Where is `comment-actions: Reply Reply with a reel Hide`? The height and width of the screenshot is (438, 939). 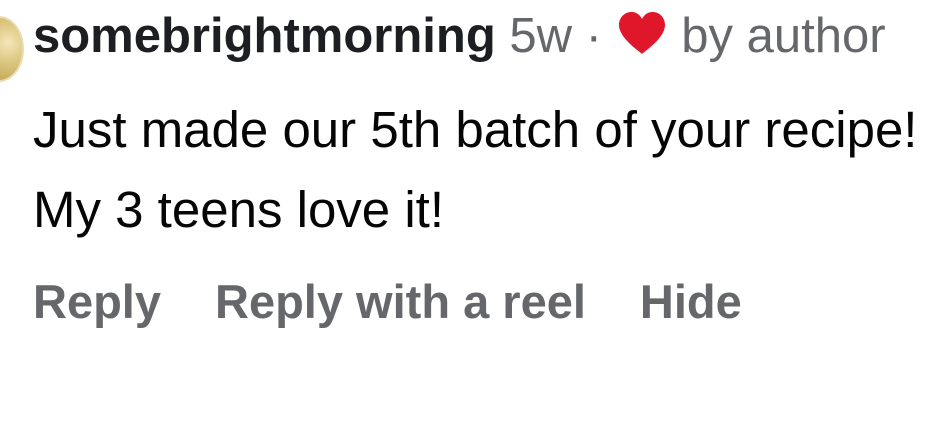 comment-actions: Reply Reply with a reel Hide is located at coordinates (483, 302).